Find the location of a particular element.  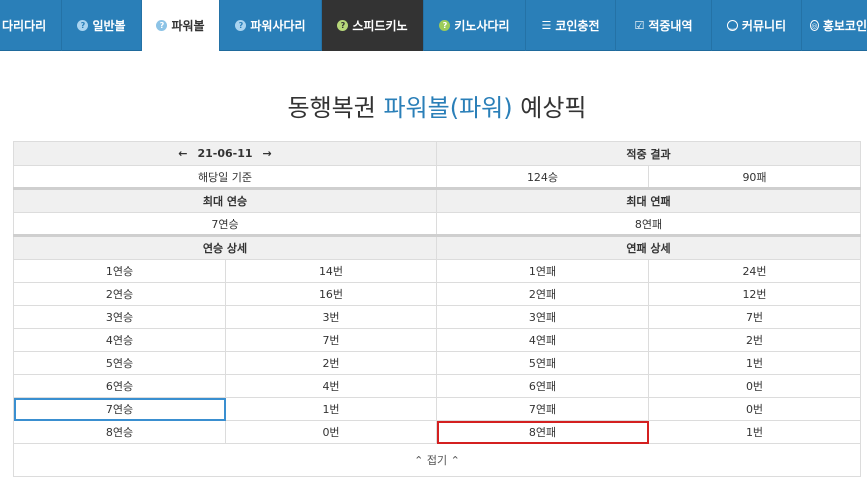

lose-count-cell: 12번 is located at coordinates (754, 294).